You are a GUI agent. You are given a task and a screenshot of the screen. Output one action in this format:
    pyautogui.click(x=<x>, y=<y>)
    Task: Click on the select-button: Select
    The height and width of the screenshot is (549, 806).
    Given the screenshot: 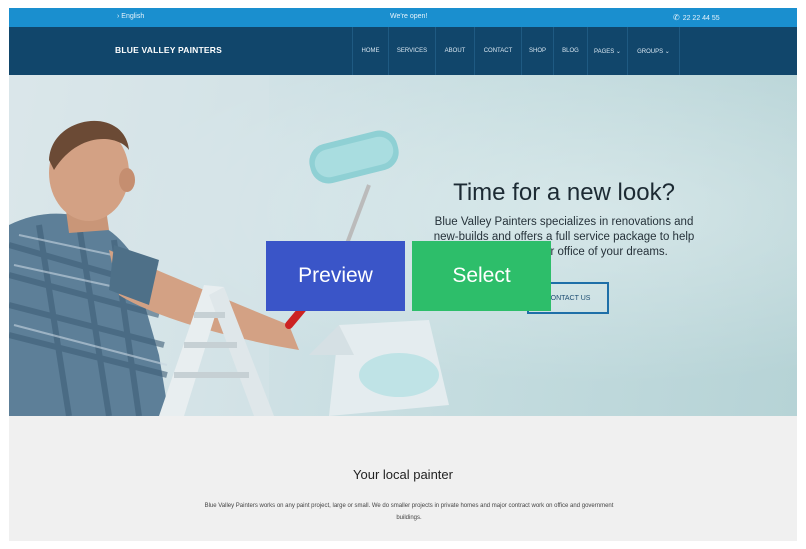 What is the action you would take?
    pyautogui.click(x=481, y=276)
    